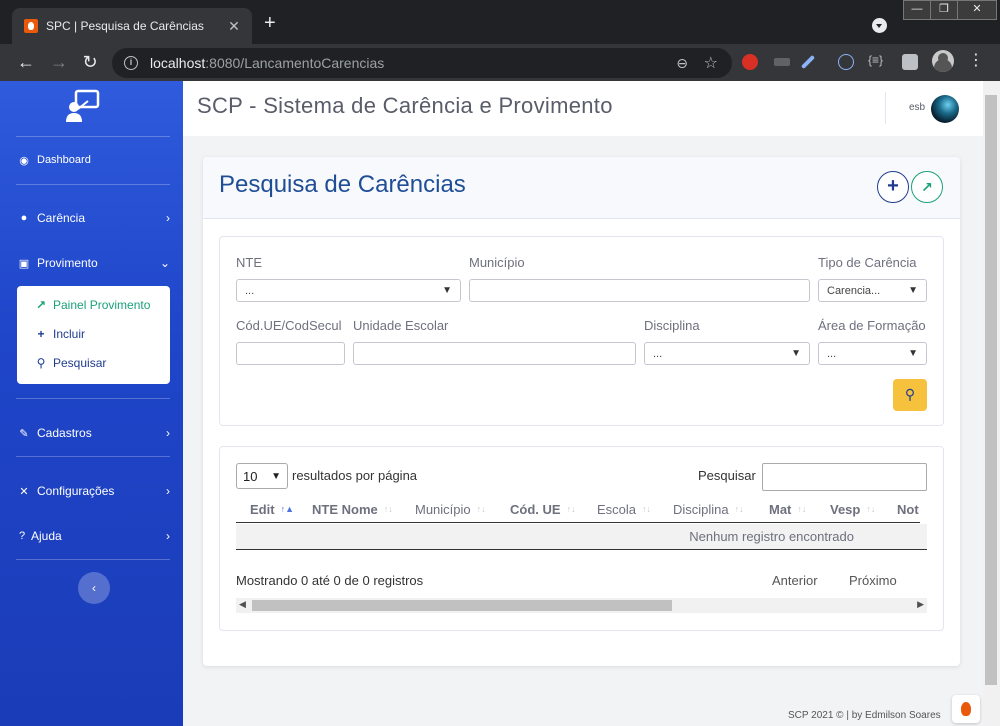 This screenshot has height=726, width=1000. I want to click on maximize-button: ❐, so click(944, 10).